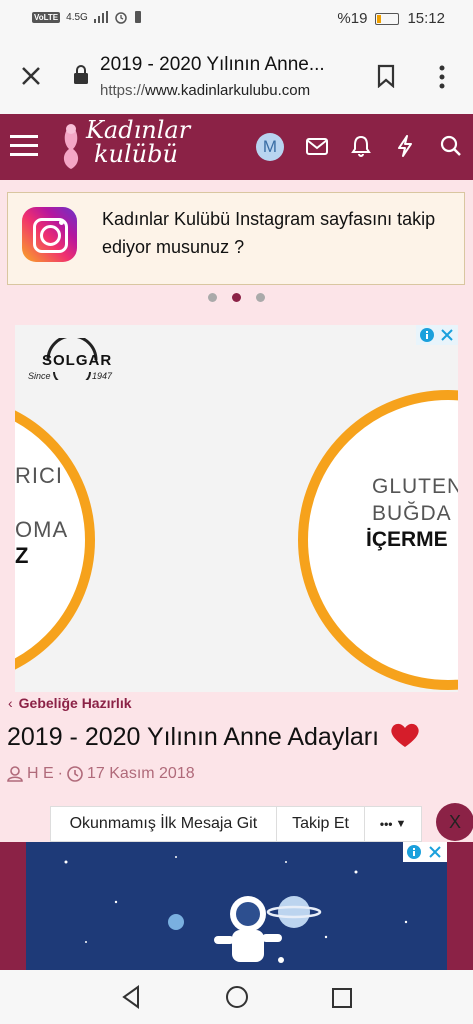 The width and height of the screenshot is (473, 1024). Describe the element at coordinates (40, 774) in the screenshot. I see `thread-author: H E` at that location.